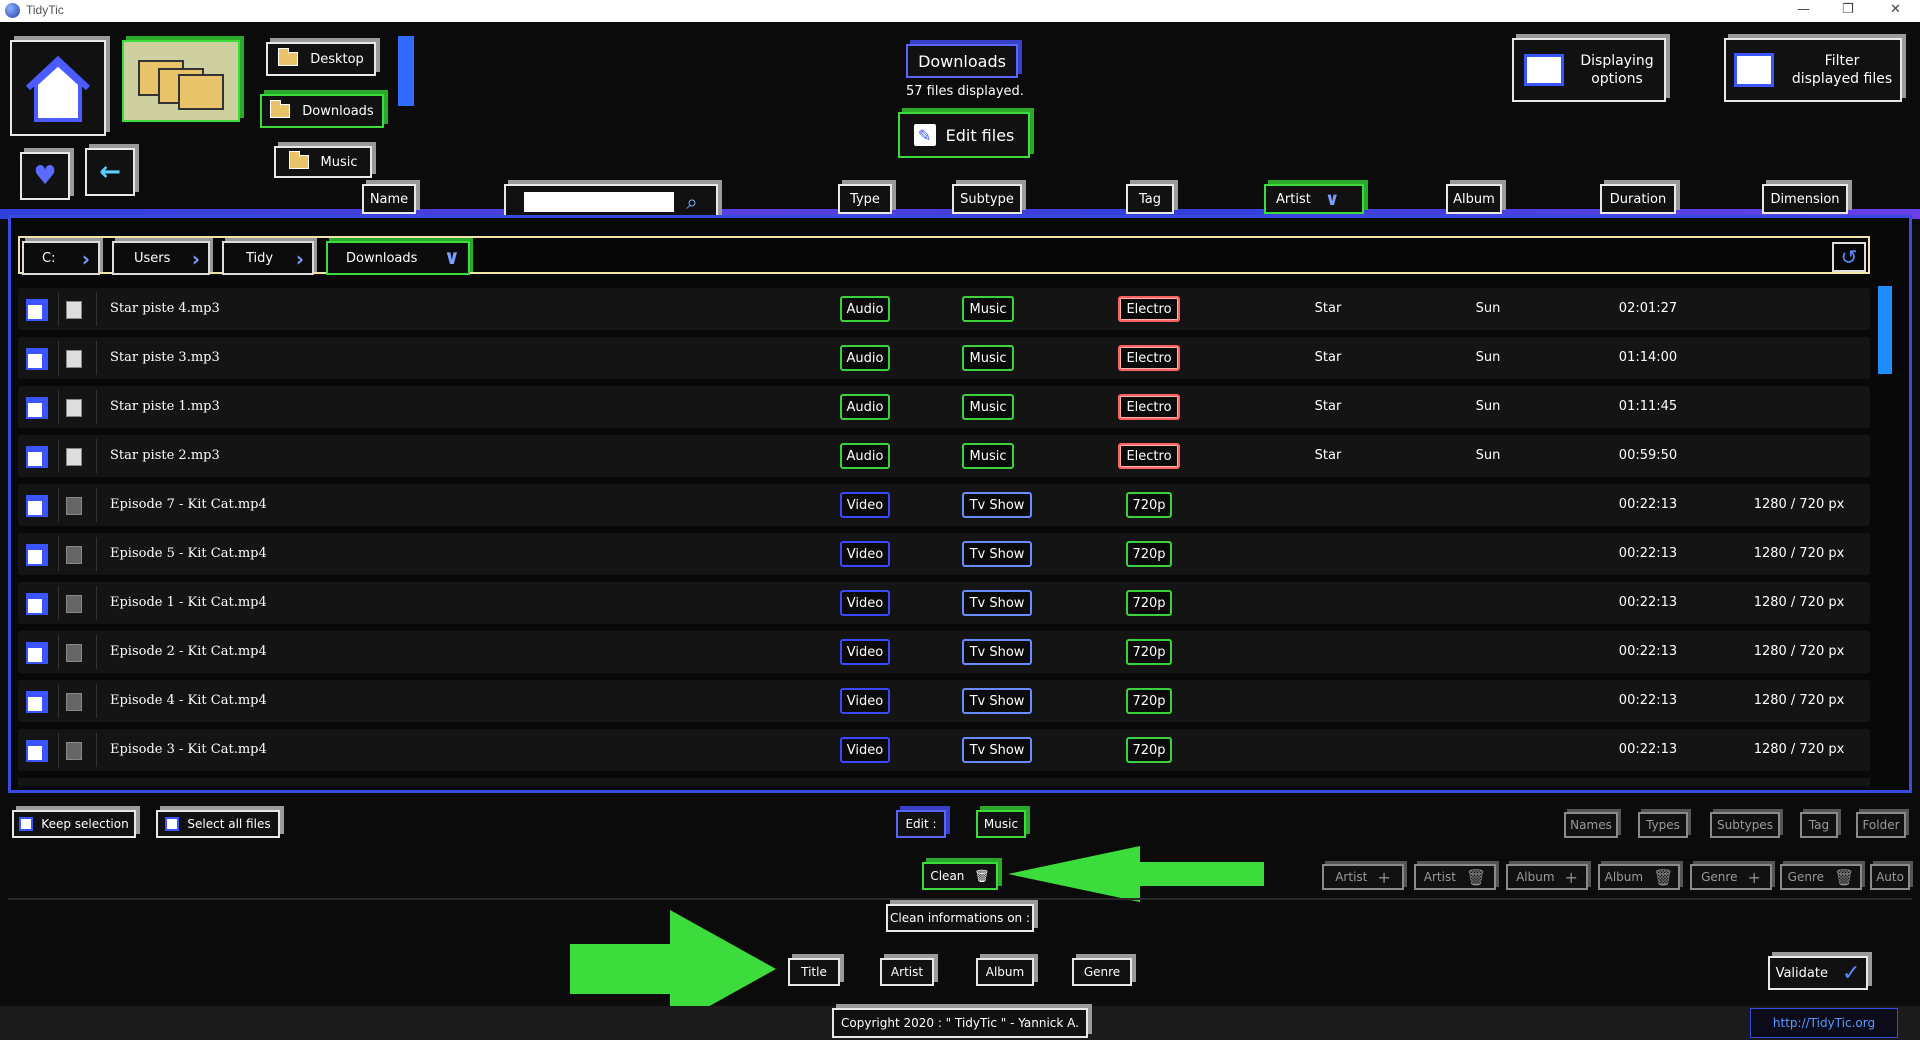 Image resolution: width=1920 pixels, height=1040 pixels. What do you see at coordinates (1547, 877) in the screenshot?
I see `add-album-button: Album +` at bounding box center [1547, 877].